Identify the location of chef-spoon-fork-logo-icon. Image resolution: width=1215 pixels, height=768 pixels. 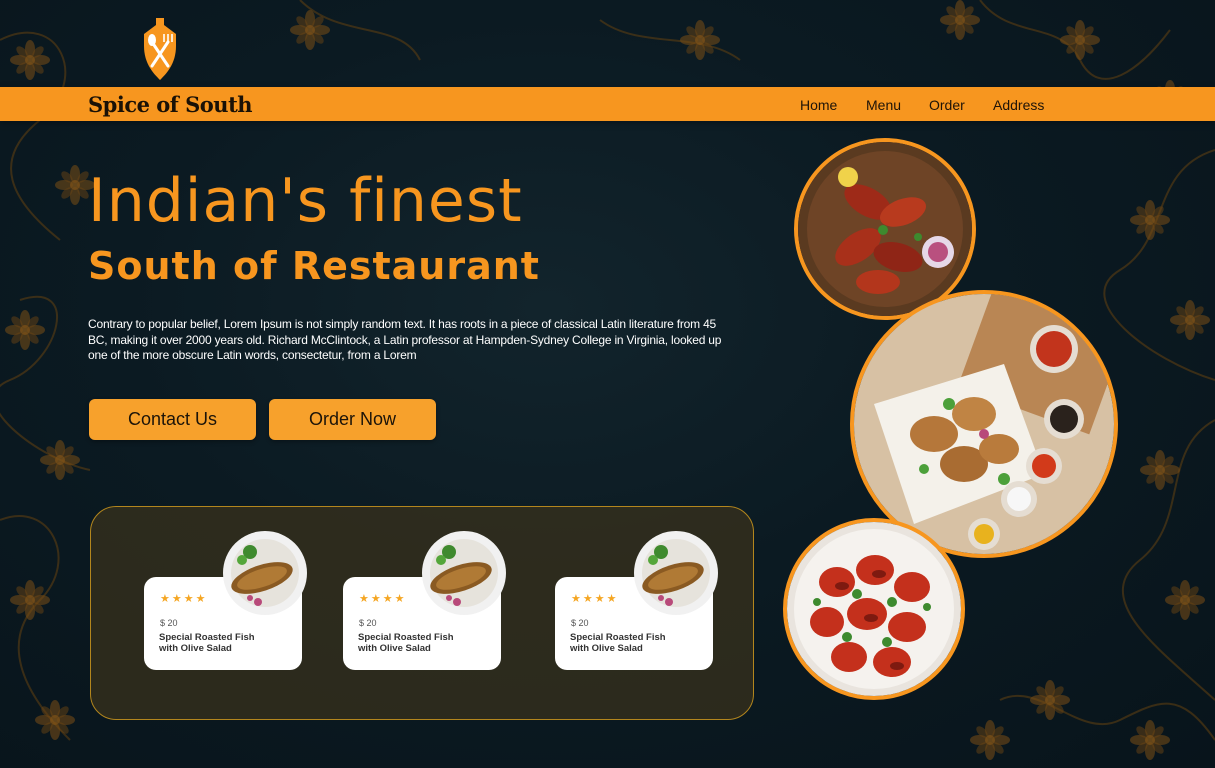
(160, 49).